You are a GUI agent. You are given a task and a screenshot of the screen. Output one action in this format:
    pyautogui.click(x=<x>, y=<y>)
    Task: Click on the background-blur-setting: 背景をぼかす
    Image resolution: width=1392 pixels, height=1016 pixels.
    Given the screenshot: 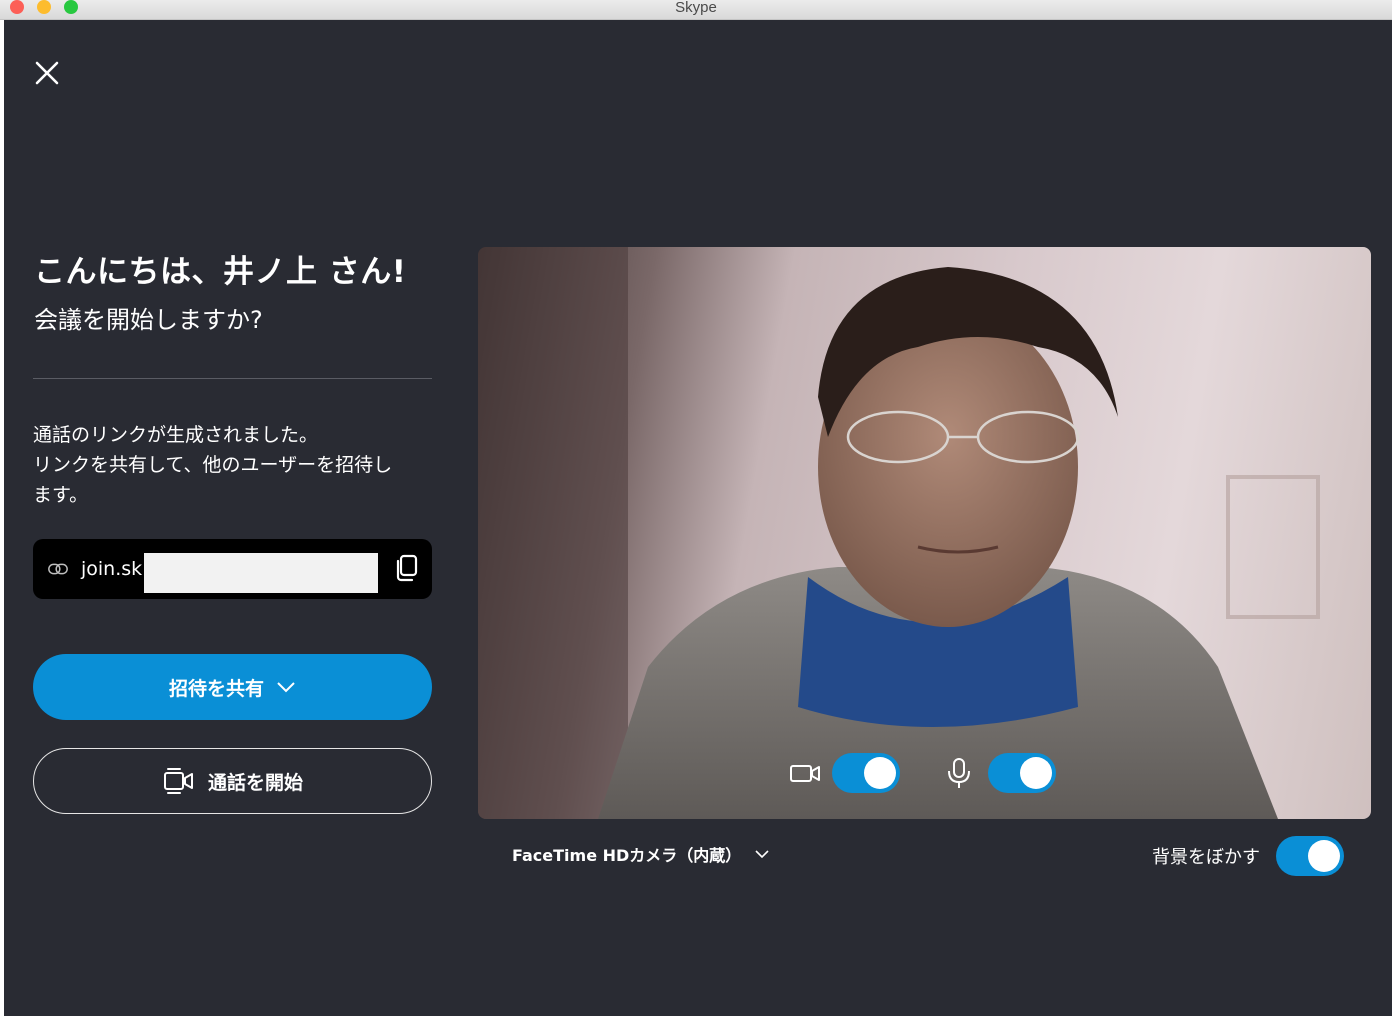 What is the action you would take?
    pyautogui.click(x=1248, y=856)
    